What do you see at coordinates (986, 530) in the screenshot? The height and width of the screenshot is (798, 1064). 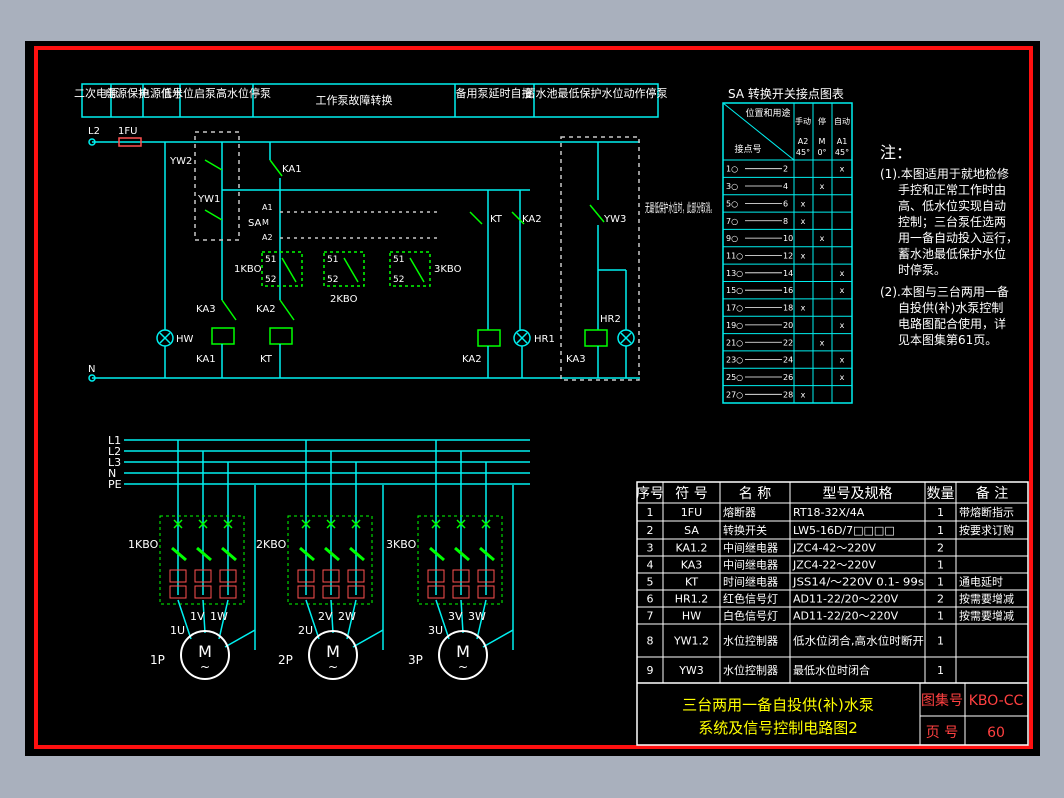 I see `bom-cell: 按要求订购` at bounding box center [986, 530].